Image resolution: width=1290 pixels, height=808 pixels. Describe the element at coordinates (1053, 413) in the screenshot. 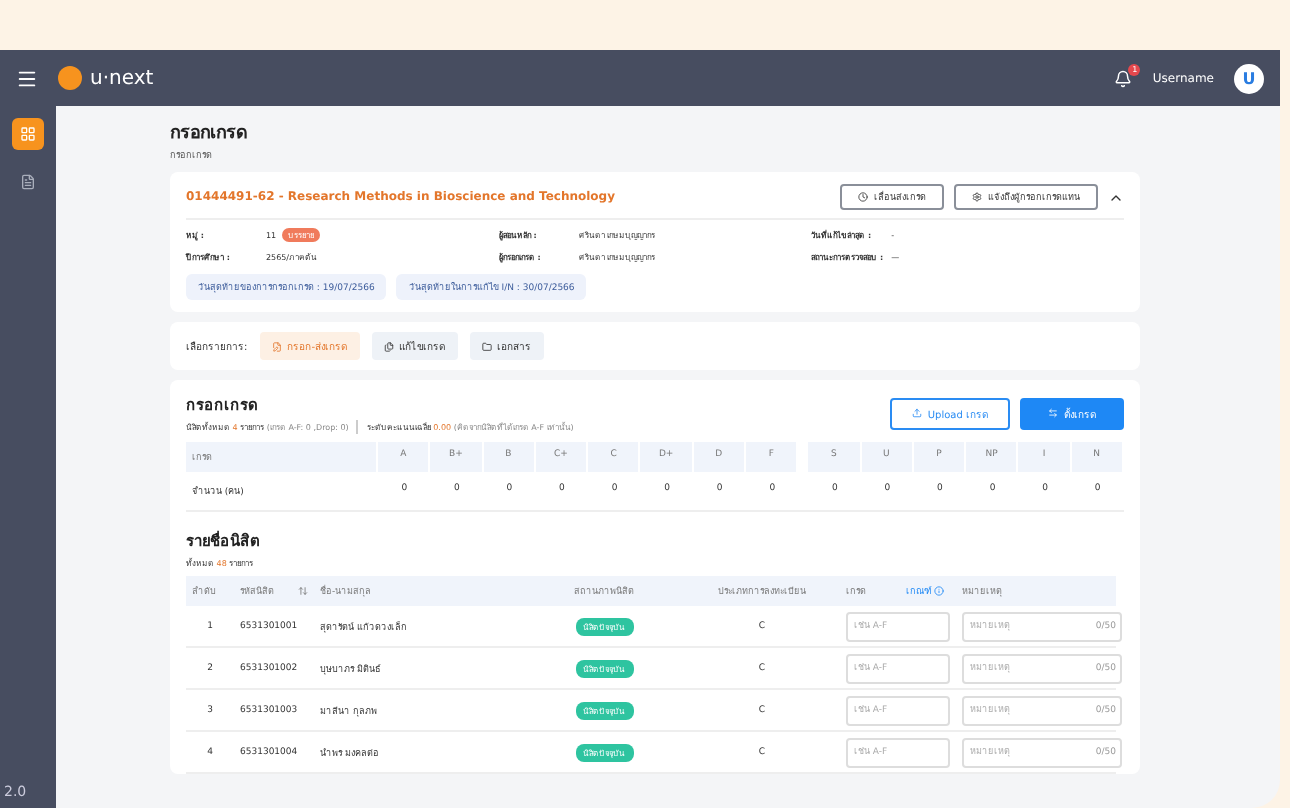

I see `swap-arrows-icon` at that location.